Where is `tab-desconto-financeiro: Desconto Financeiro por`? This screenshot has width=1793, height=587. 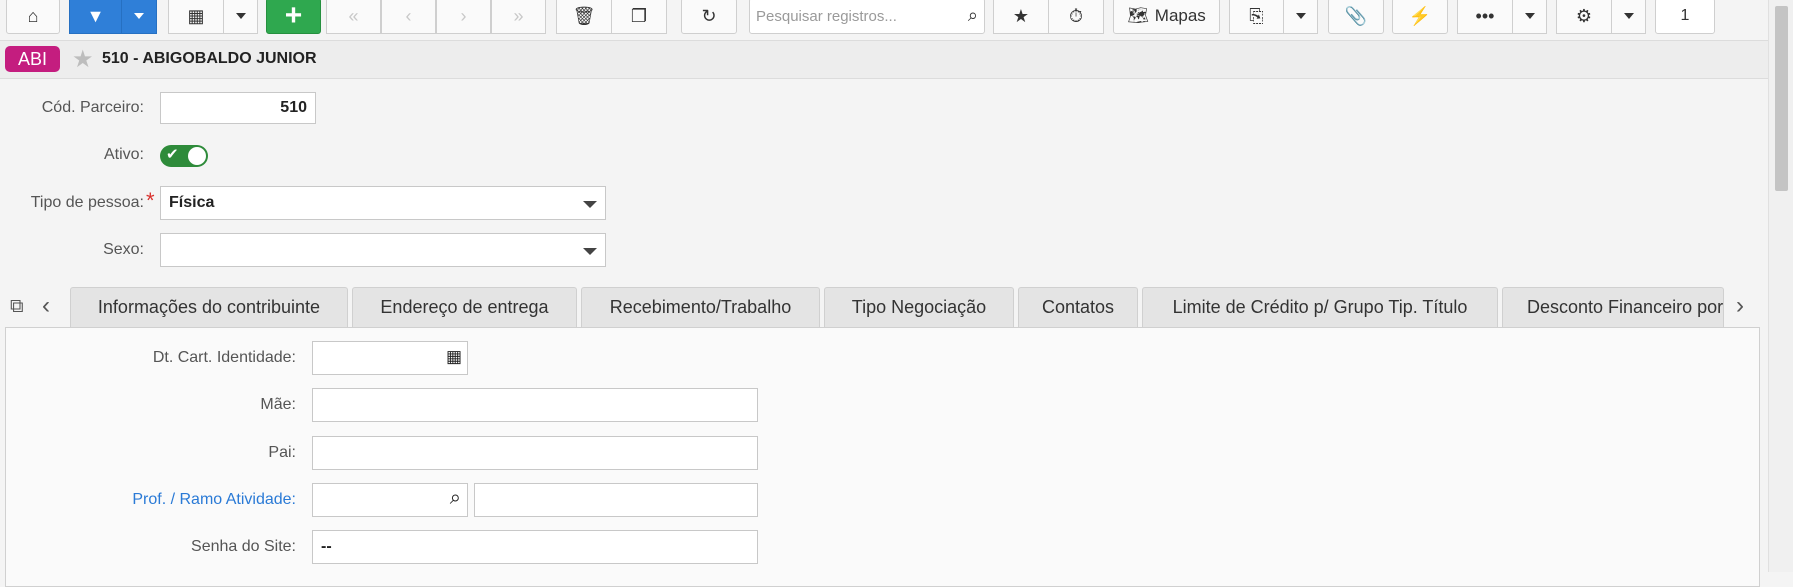
tab-desconto-financeiro: Desconto Financeiro por is located at coordinates (1613, 307).